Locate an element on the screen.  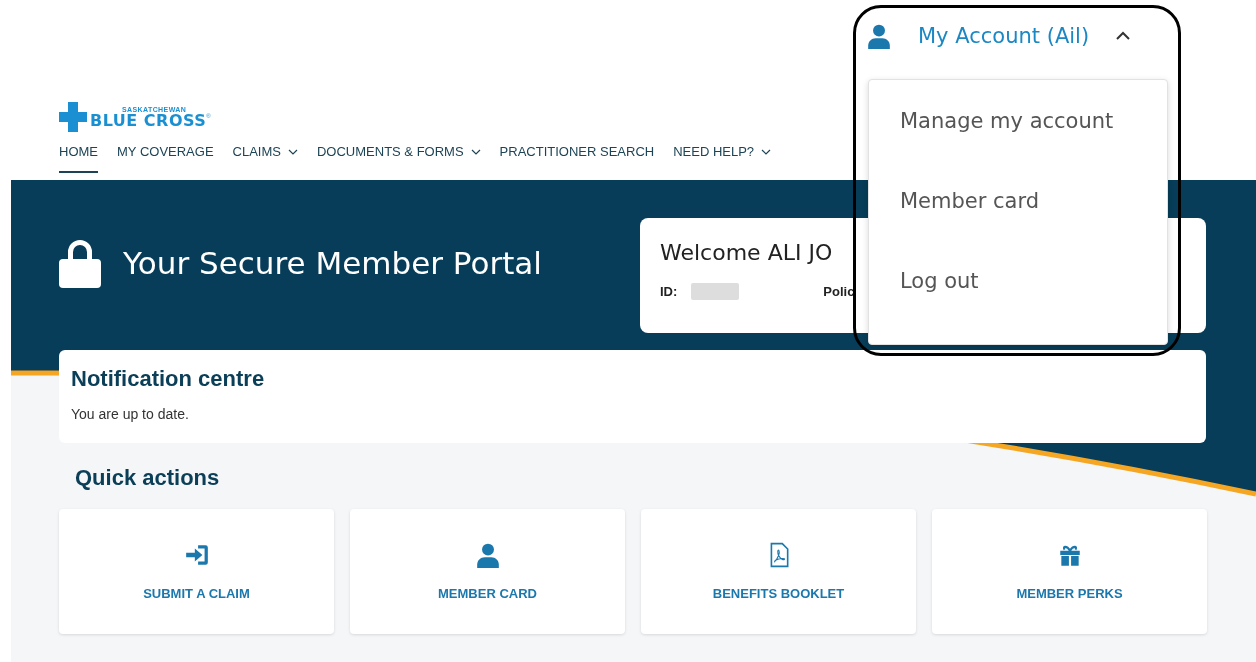
welcome-text: Welcome ALI JO is located at coordinates (747, 252).